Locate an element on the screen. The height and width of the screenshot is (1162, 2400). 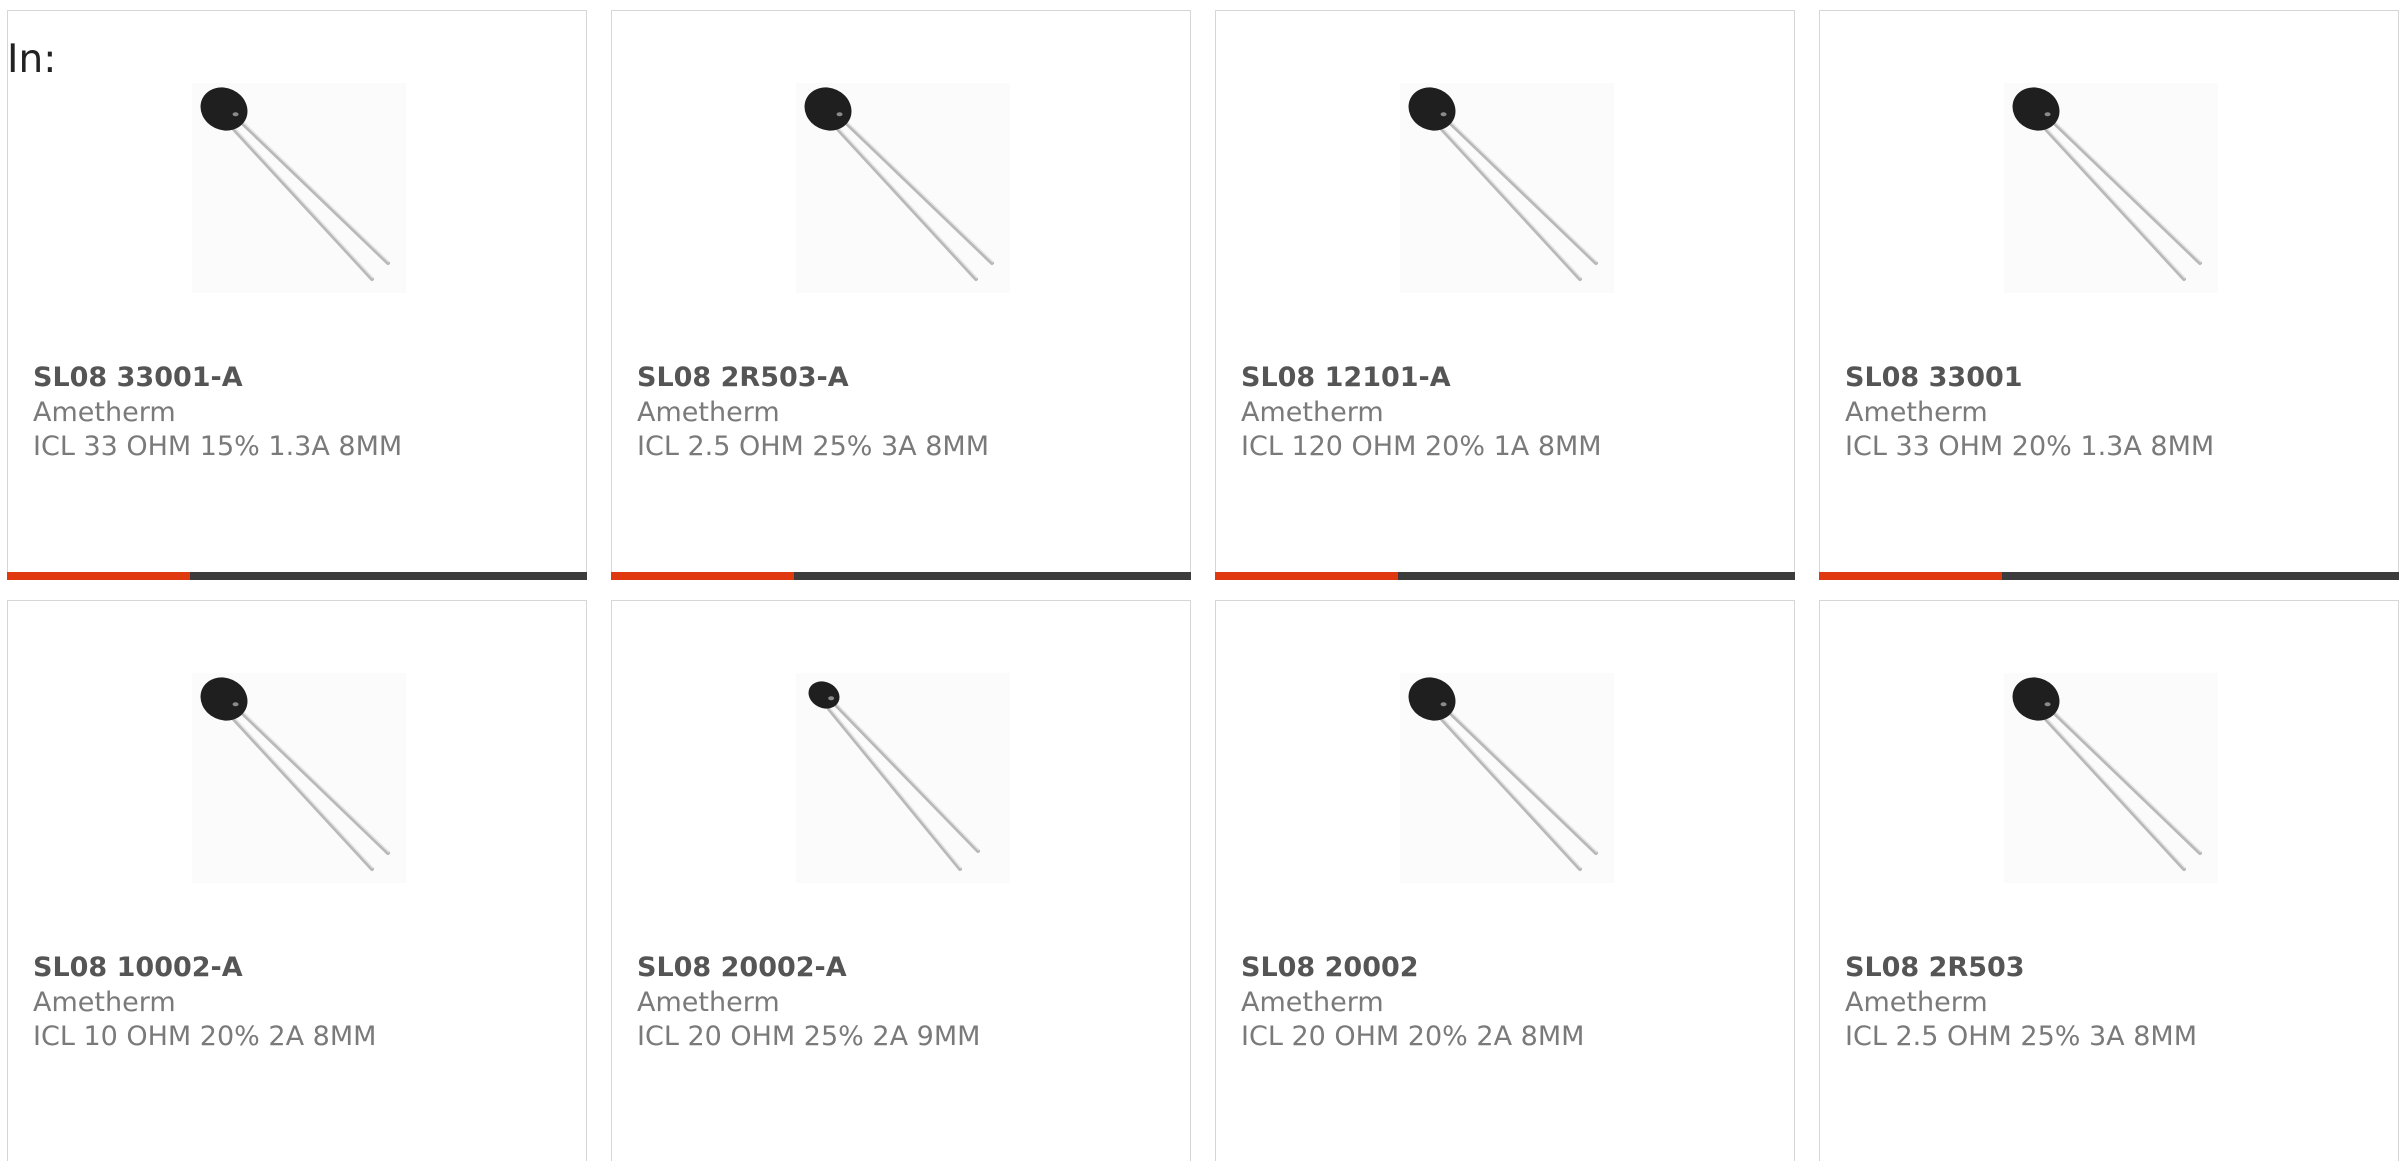
product-description: ICL 10 OHM 20% 2A 8MM is located at coordinates (205, 1036).